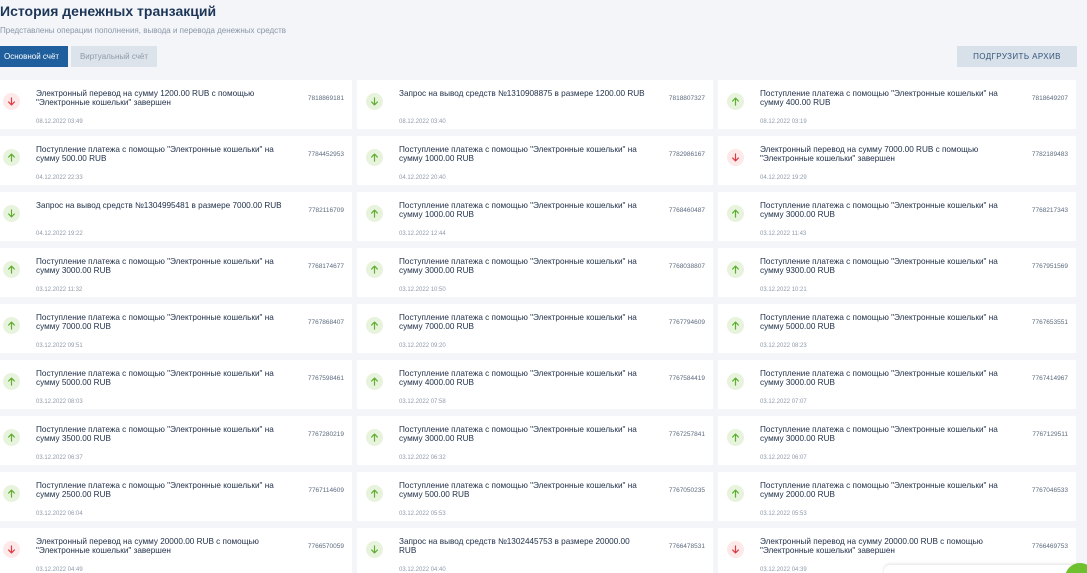 This screenshot has width=1087, height=573. What do you see at coordinates (325, 378) in the screenshot?
I see `transaction-id: 7767598461` at bounding box center [325, 378].